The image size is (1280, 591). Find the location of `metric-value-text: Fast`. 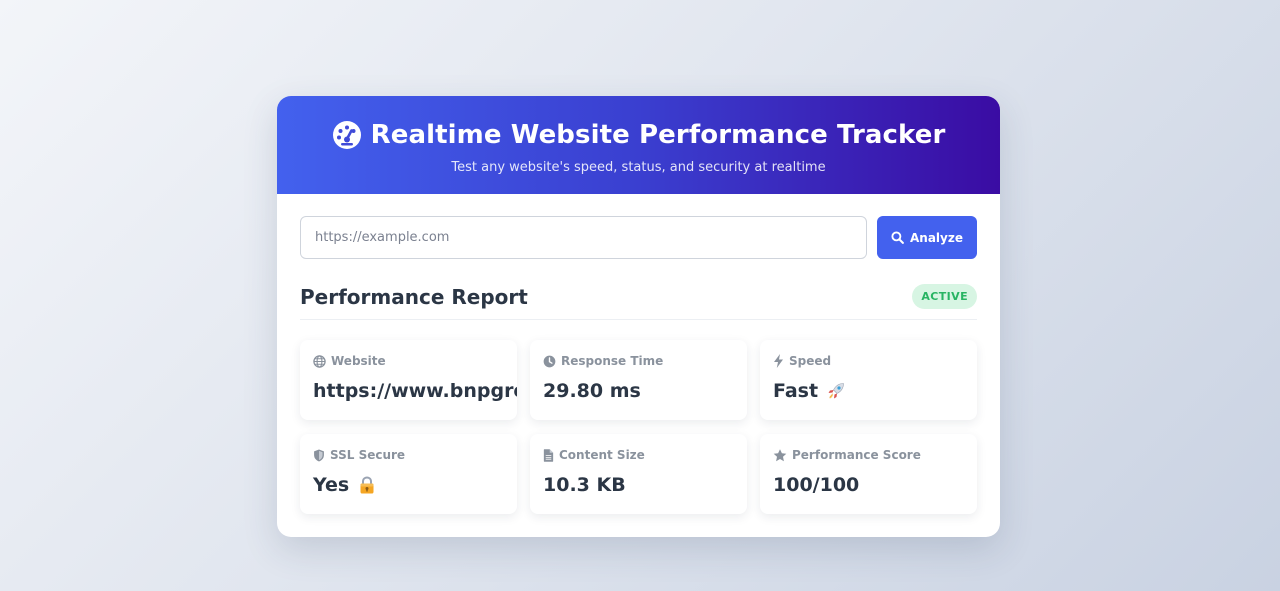

metric-value-text: Fast is located at coordinates (796, 391).